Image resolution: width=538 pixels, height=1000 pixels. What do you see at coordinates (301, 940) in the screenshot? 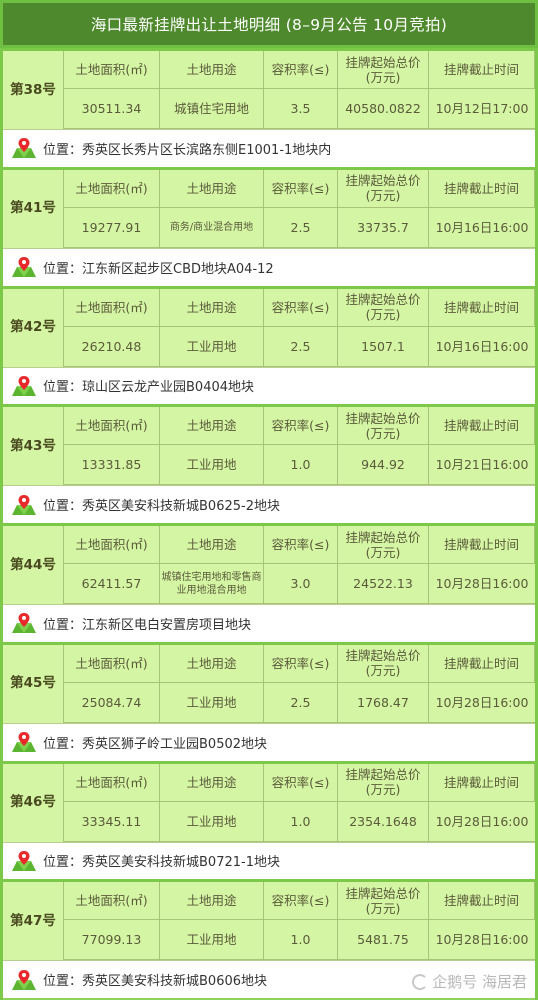
I see `value-far: 1.0` at bounding box center [301, 940].